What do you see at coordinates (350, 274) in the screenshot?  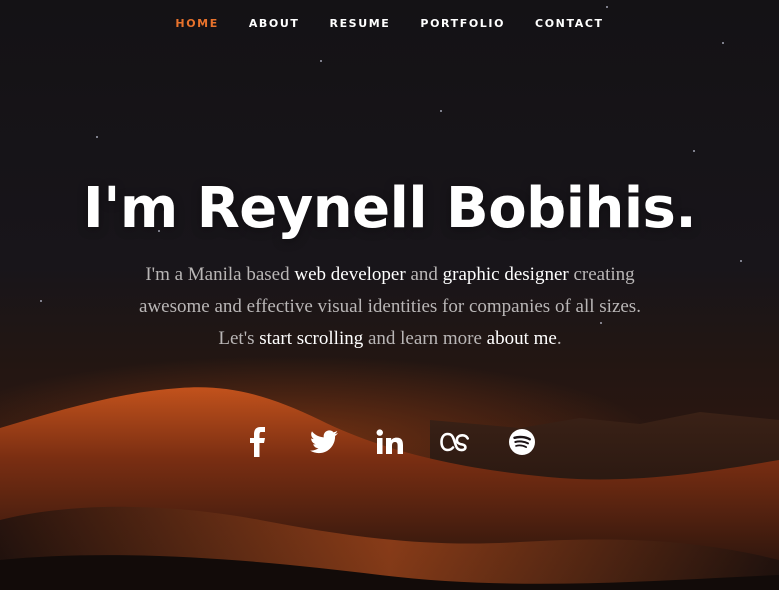 I see `intro-highlight-web-developer: web developer` at bounding box center [350, 274].